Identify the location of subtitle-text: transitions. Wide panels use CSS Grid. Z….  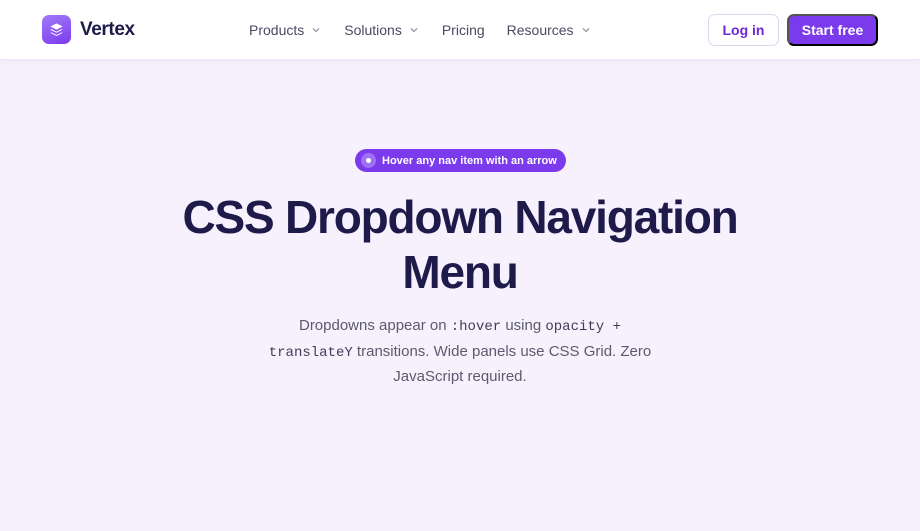
(502, 364).